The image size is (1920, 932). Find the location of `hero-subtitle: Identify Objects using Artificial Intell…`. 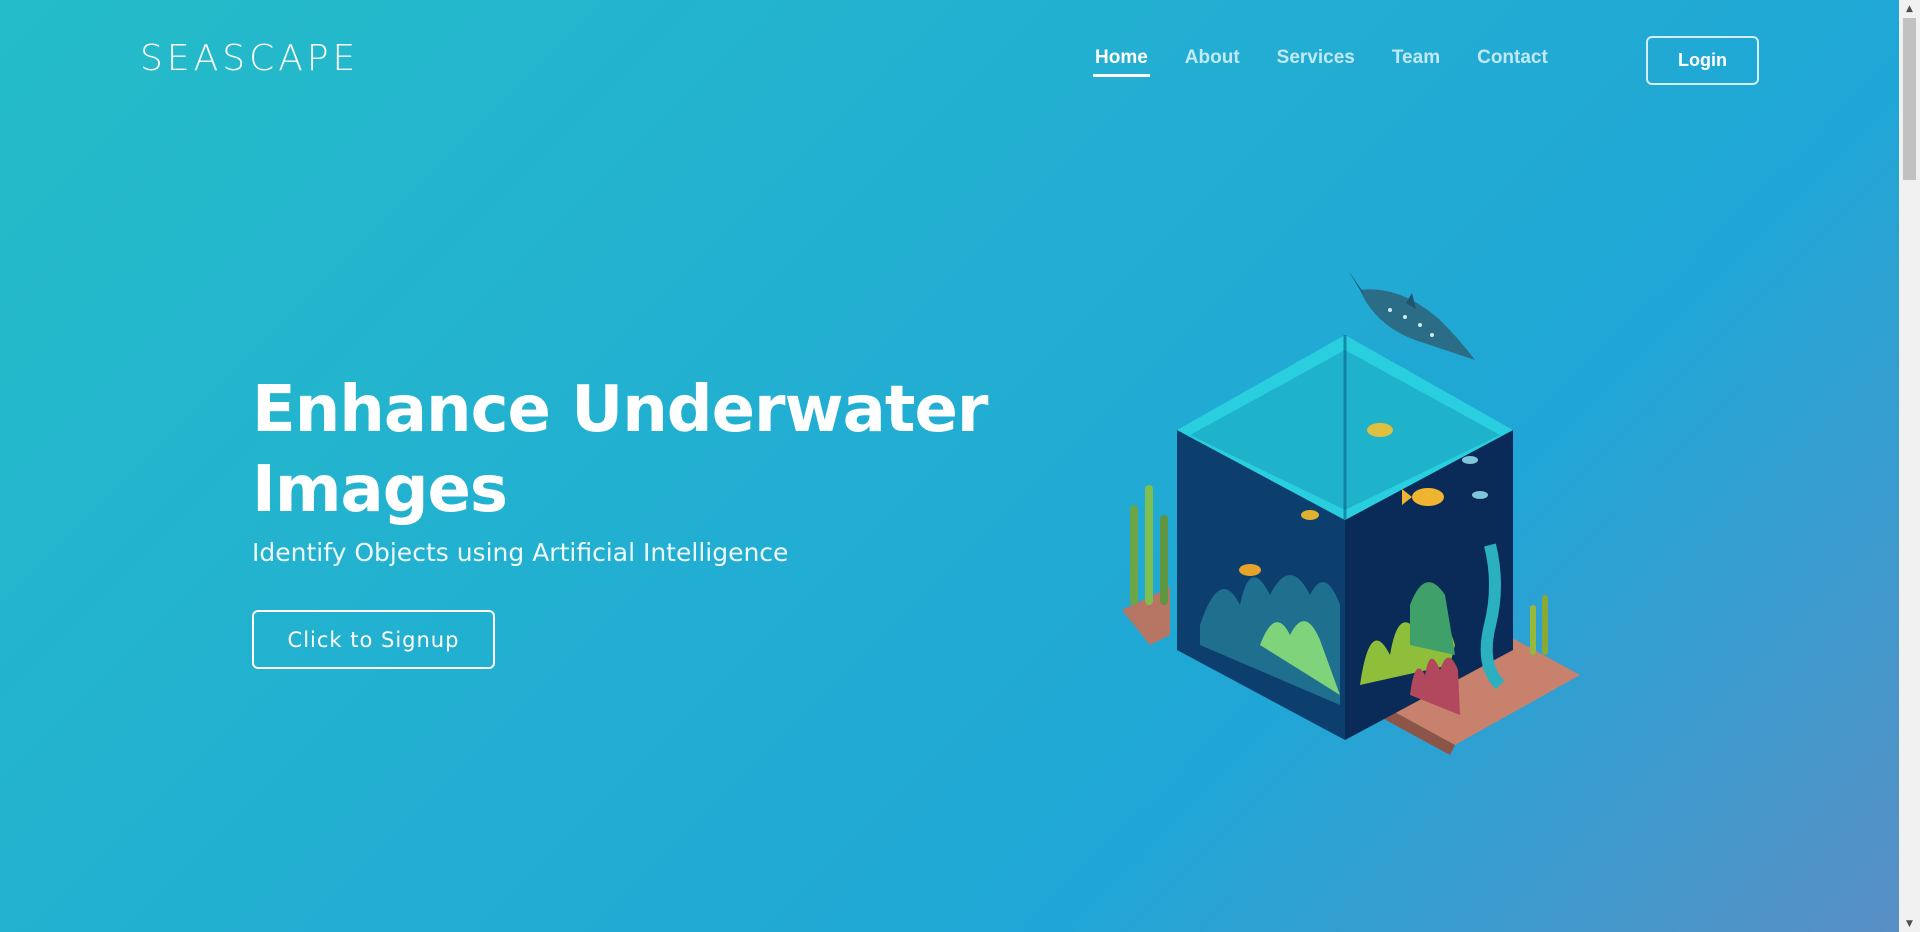

hero-subtitle: Identify Objects using Artificial Intell… is located at coordinates (520, 552).